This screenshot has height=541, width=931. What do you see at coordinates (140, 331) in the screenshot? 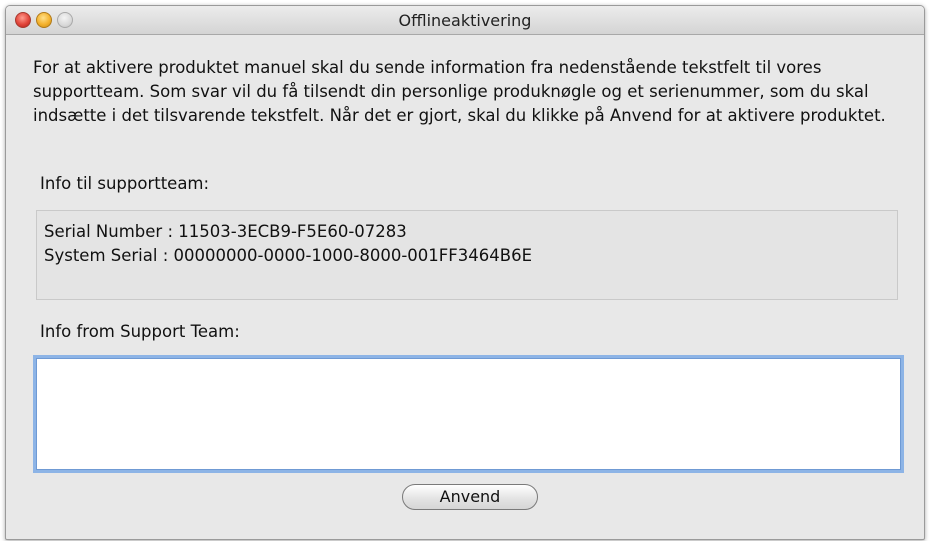
I see `info-from-support-label: Info from Support Team:` at bounding box center [140, 331].